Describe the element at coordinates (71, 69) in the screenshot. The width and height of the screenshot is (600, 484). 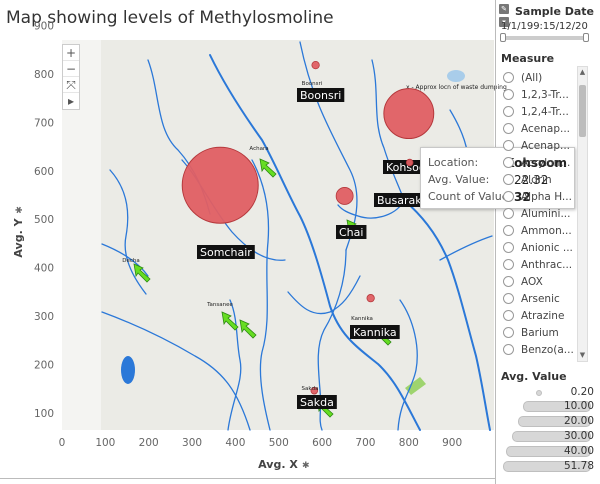
I see `zoom-out-button: −` at that location.